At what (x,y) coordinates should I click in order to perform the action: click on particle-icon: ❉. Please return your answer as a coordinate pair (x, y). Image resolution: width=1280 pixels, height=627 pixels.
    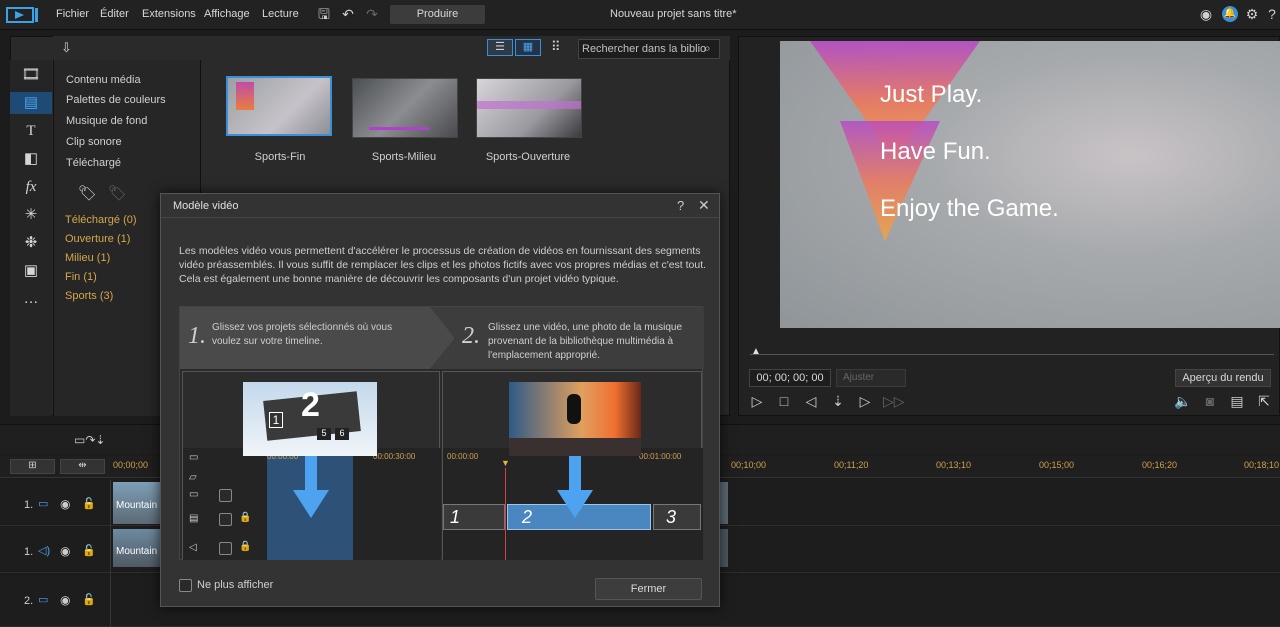
    Looking at the image, I should click on (31, 243).